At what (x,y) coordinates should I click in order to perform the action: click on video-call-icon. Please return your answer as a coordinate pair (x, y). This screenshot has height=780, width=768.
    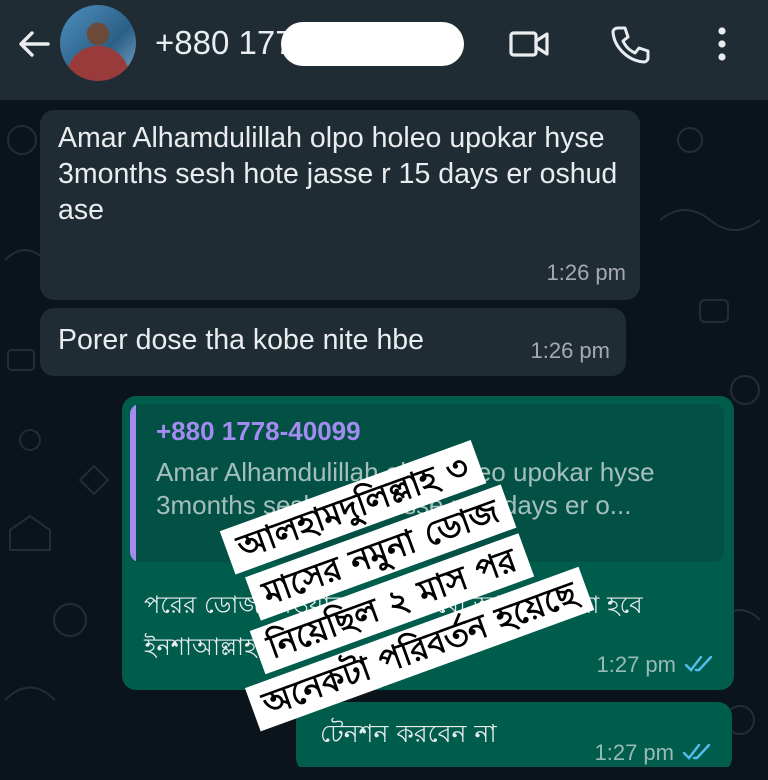
    Looking at the image, I should click on (529, 44).